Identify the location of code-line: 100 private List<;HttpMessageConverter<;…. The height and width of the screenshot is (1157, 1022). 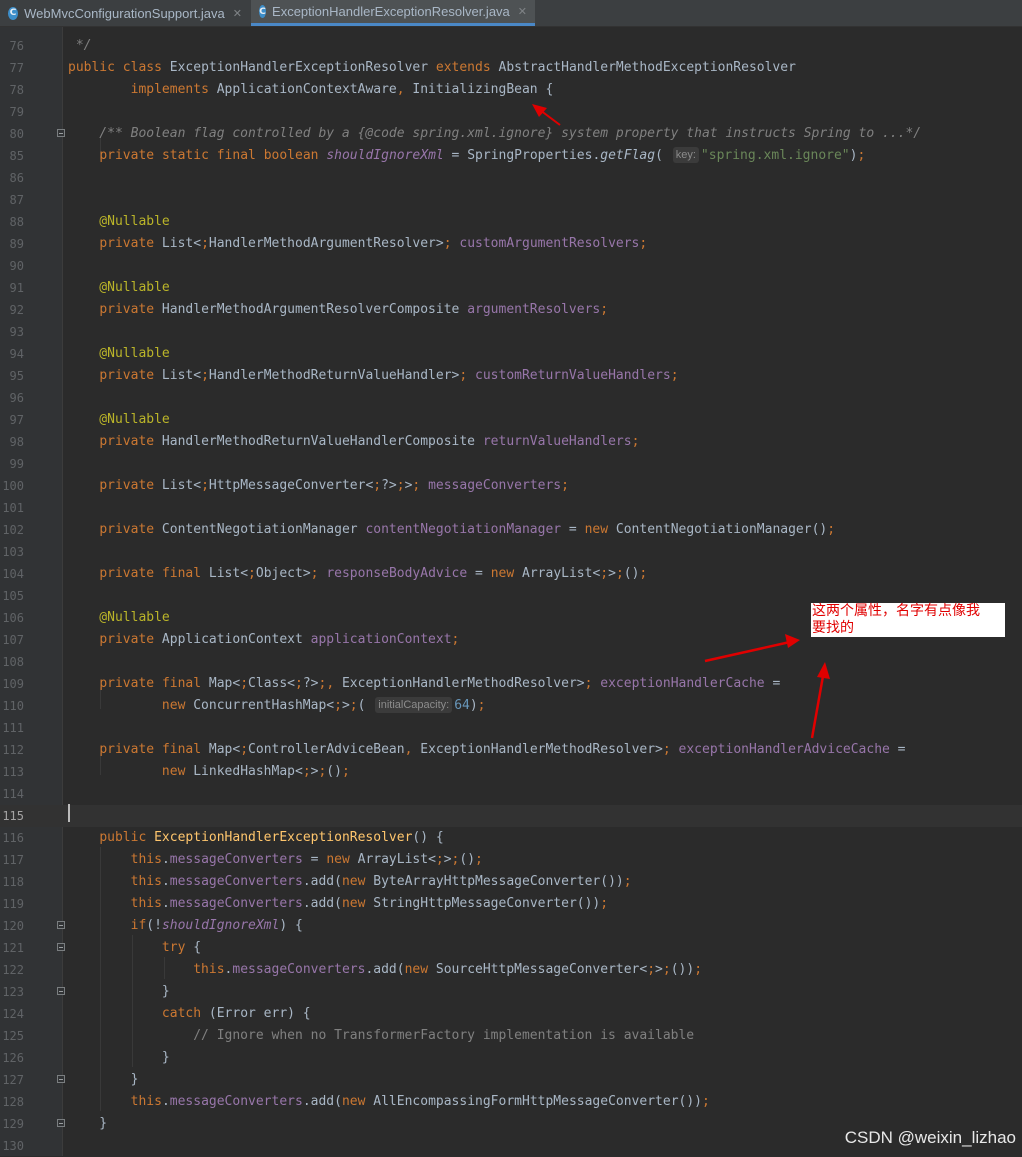
(511, 486).